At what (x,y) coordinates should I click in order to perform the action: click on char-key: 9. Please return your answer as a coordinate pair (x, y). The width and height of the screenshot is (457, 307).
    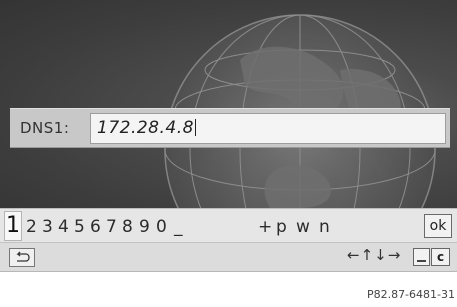
    Looking at the image, I should click on (144, 227).